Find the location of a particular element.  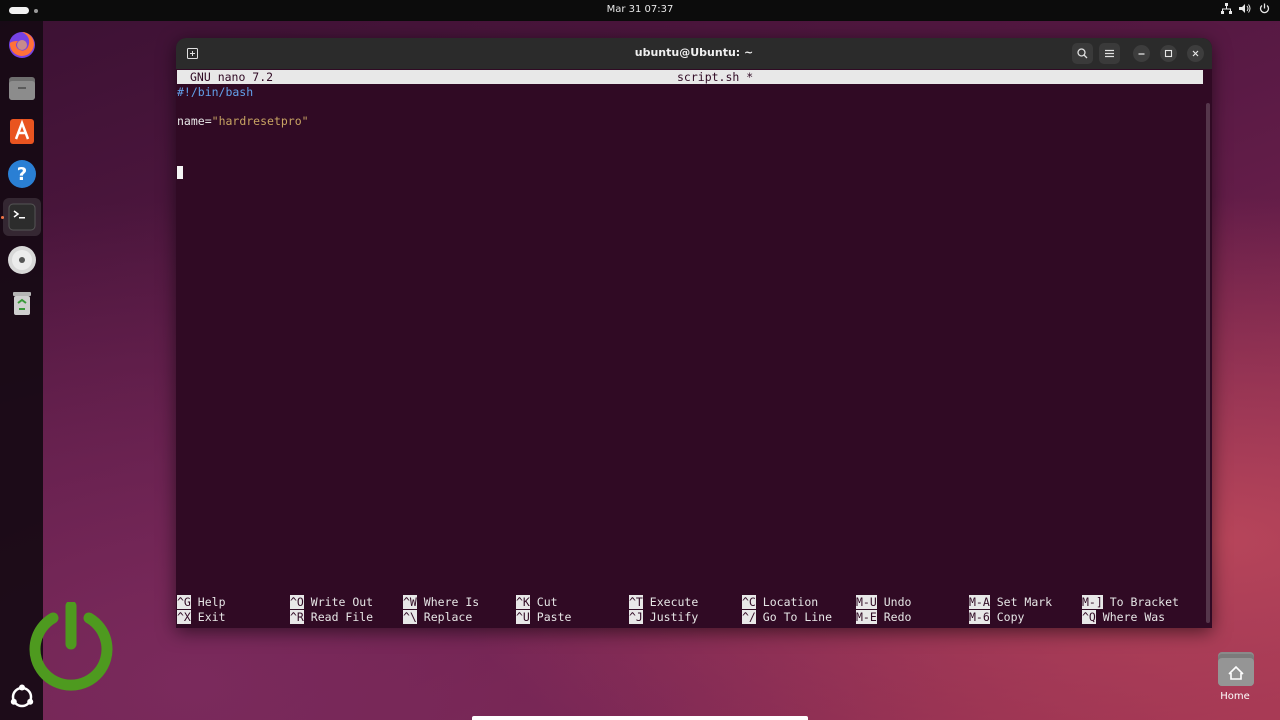

shortcut-label: Replace is located at coordinates (448, 617).